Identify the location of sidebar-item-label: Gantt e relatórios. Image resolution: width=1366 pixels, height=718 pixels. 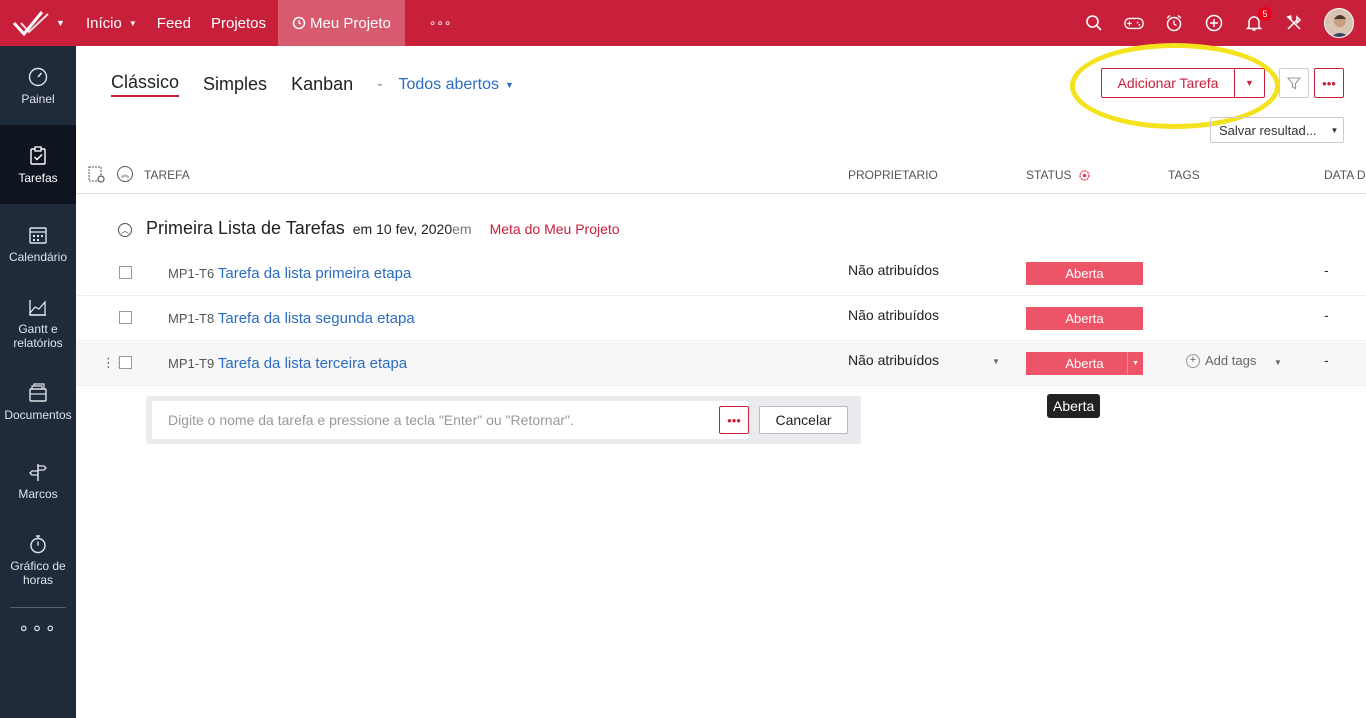
(38, 335).